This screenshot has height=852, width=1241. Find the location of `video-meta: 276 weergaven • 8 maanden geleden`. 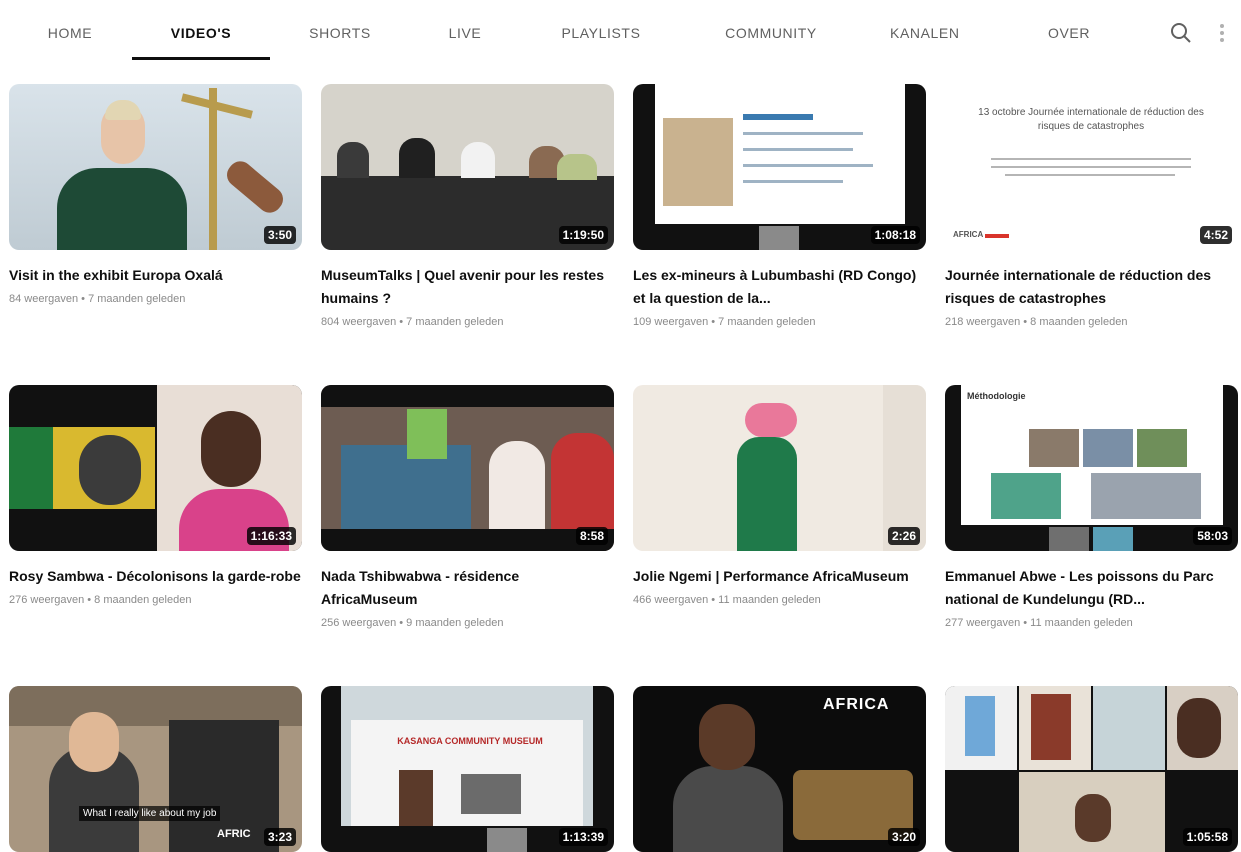

video-meta: 276 weergaven • 8 maanden geleden is located at coordinates (100, 600).